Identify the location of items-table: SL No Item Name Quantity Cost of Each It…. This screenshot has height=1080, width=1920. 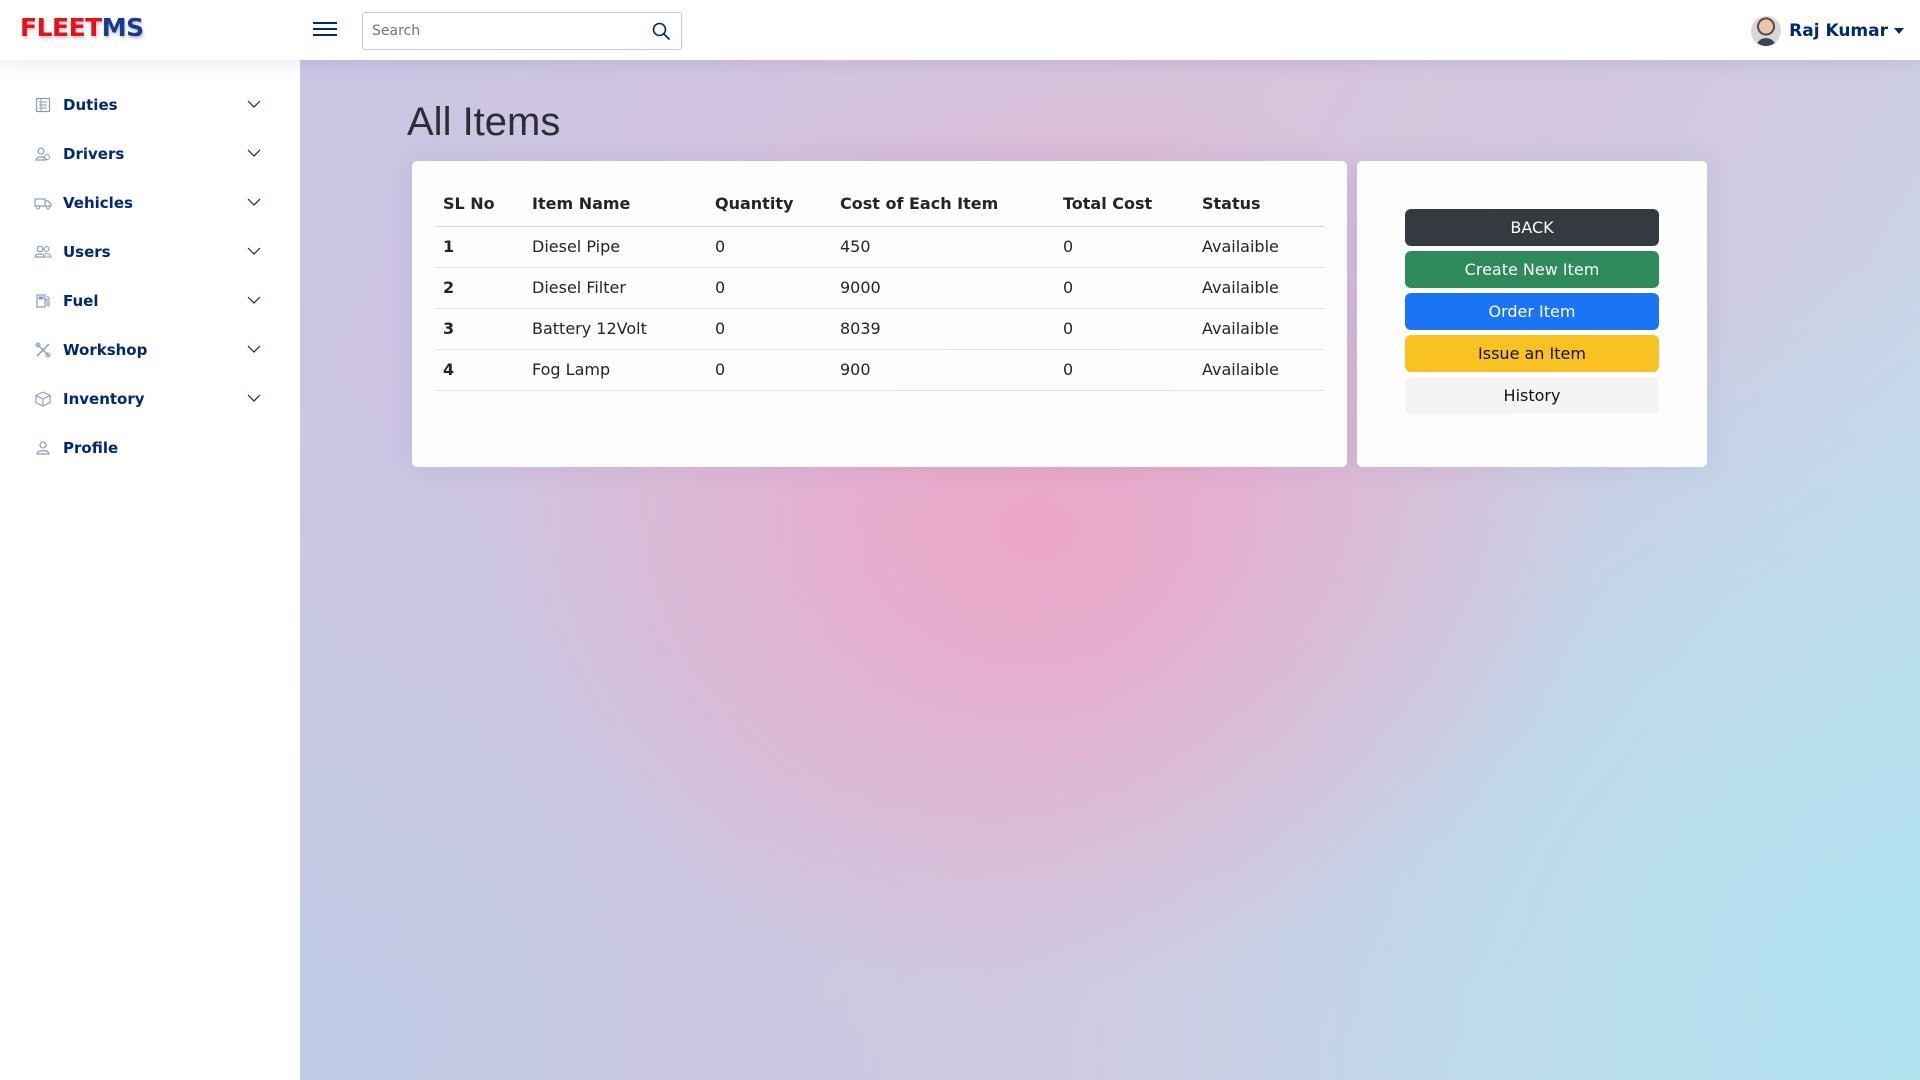
(879, 286).